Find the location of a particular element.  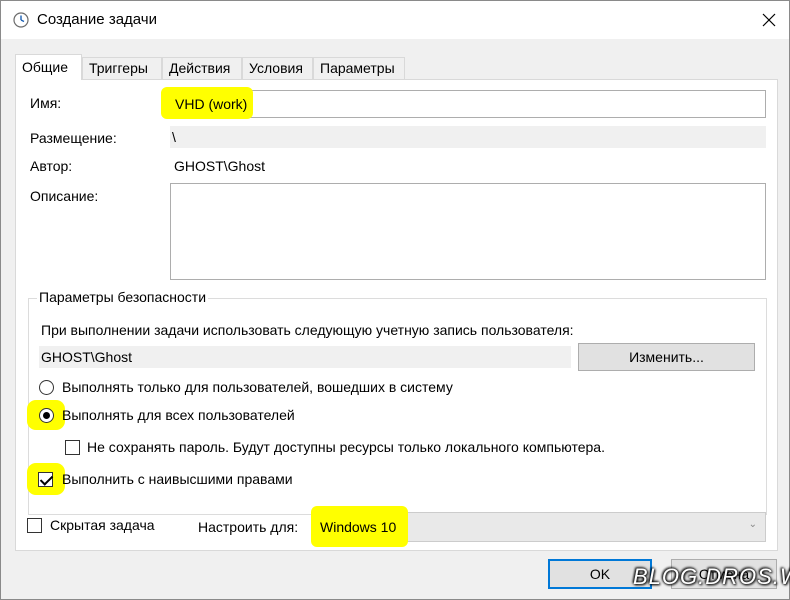

account-value: GHOST\Ghost is located at coordinates (305, 357).